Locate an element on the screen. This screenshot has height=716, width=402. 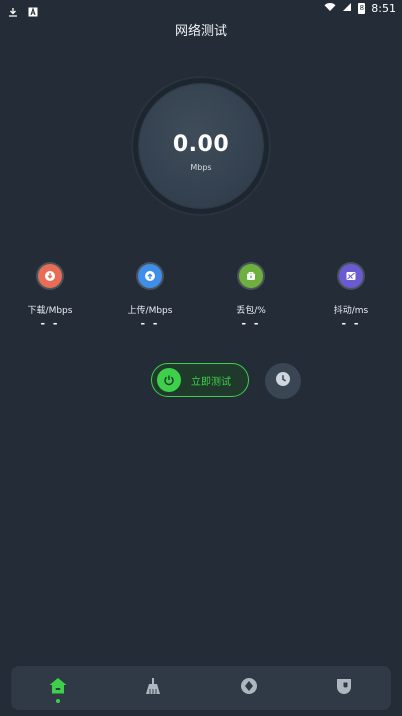
metric-label: 下载/Mbps is located at coordinates (50, 311).